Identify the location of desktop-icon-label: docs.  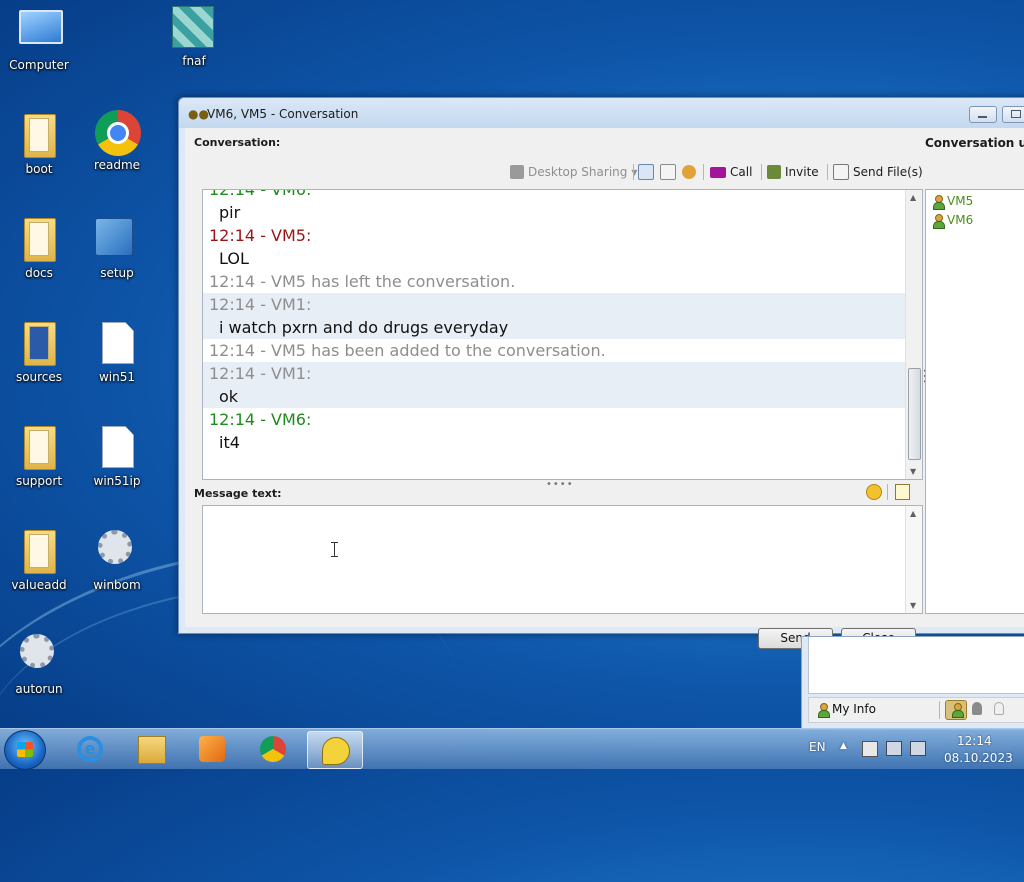
(39, 273).